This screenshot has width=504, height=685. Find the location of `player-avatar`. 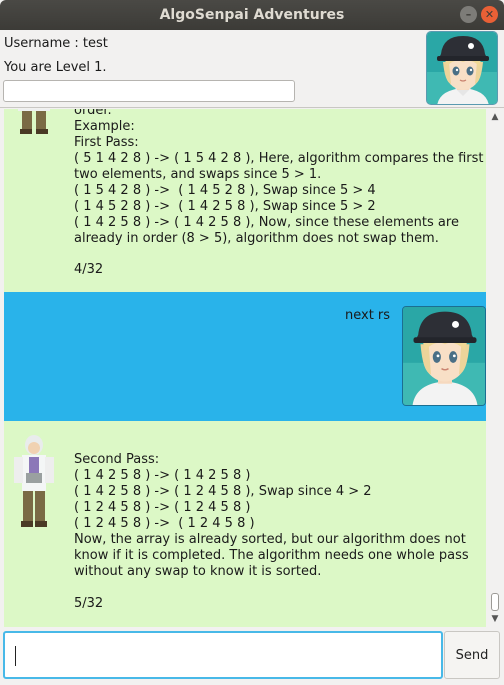

player-avatar is located at coordinates (462, 68).